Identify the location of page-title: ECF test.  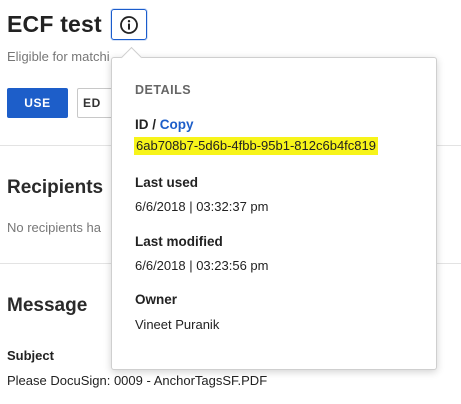
(54, 24).